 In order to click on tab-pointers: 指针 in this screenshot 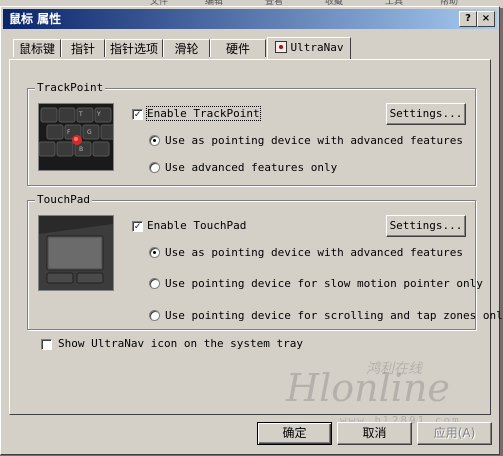, I will do `click(83, 48)`.